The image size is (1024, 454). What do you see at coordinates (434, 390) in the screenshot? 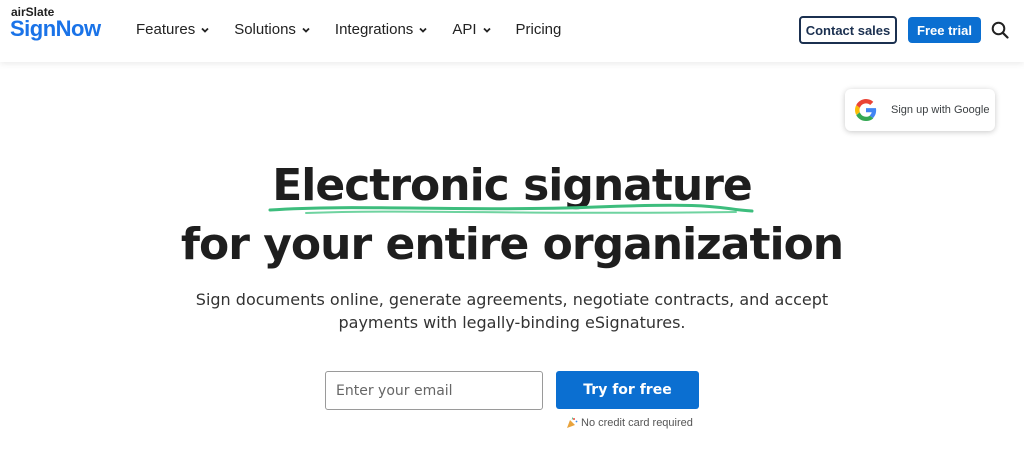
I see `email-input` at bounding box center [434, 390].